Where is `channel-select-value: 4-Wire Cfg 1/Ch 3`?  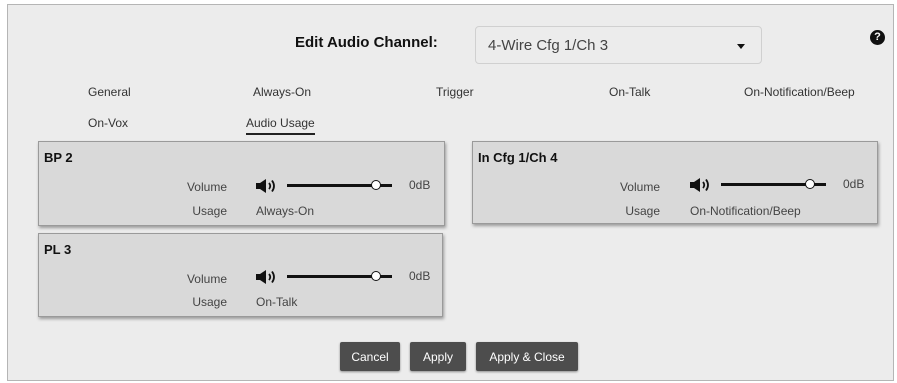
channel-select-value: 4-Wire Cfg 1/Ch 3 is located at coordinates (548, 45).